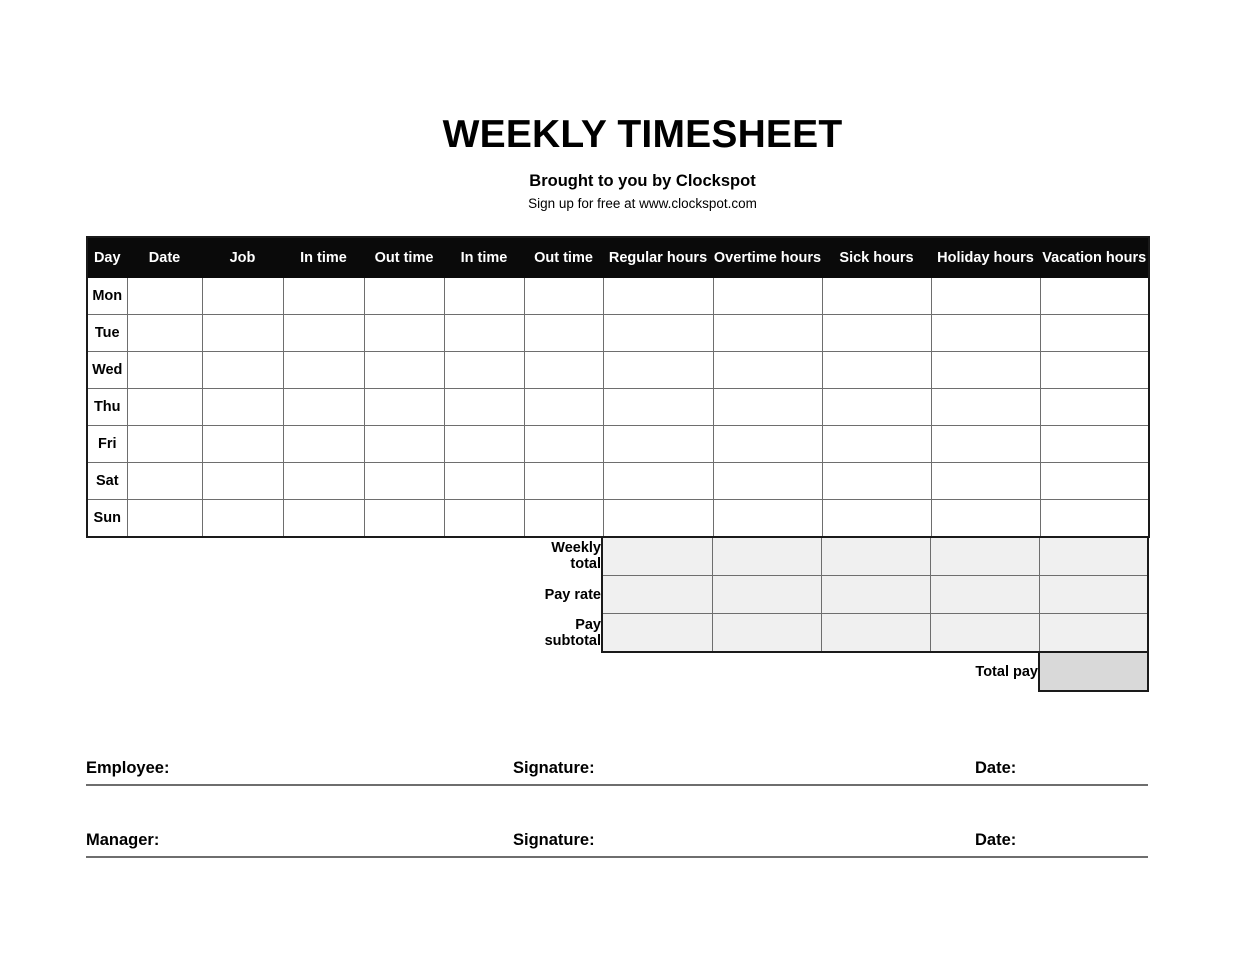 The height and width of the screenshot is (970, 1255). I want to click on day-label: Thu, so click(107, 407).